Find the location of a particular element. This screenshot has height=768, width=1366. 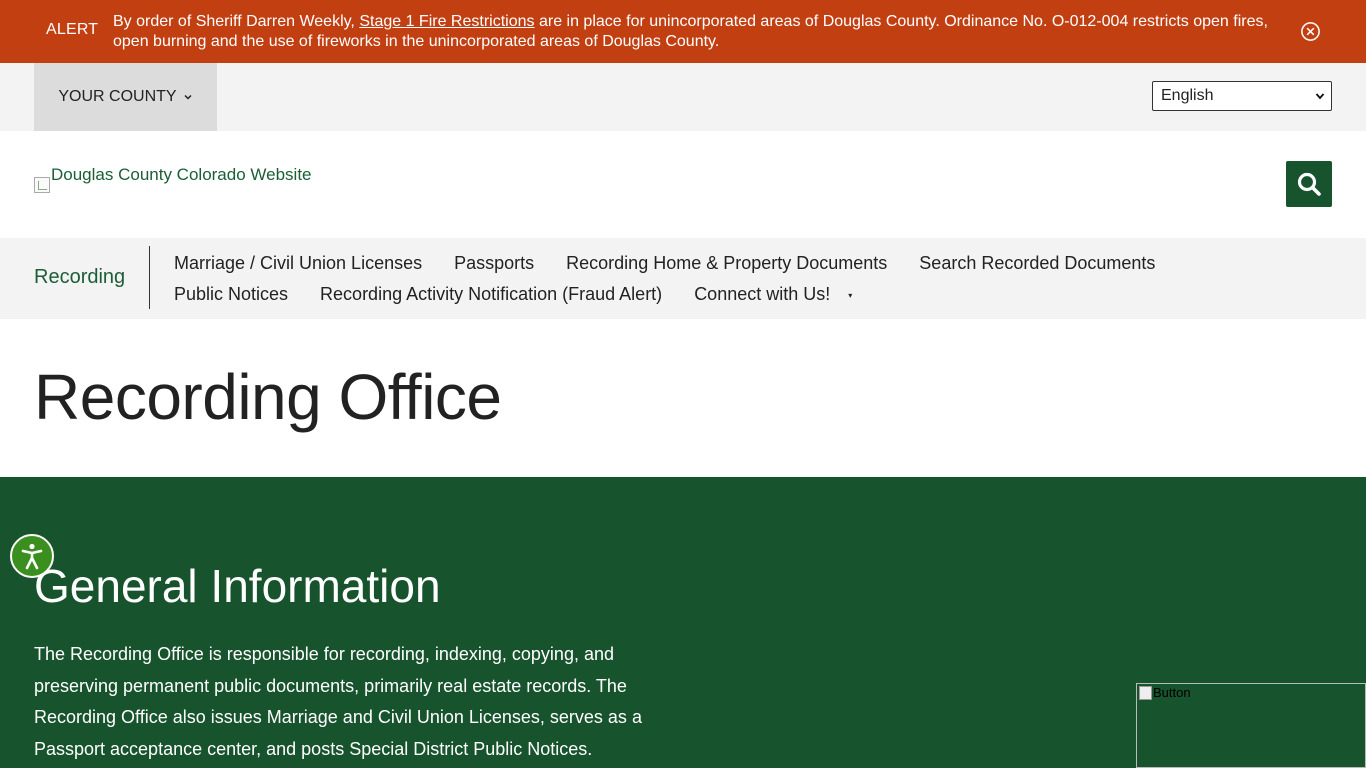

subnav-item-passports: Passports is located at coordinates (494, 263).